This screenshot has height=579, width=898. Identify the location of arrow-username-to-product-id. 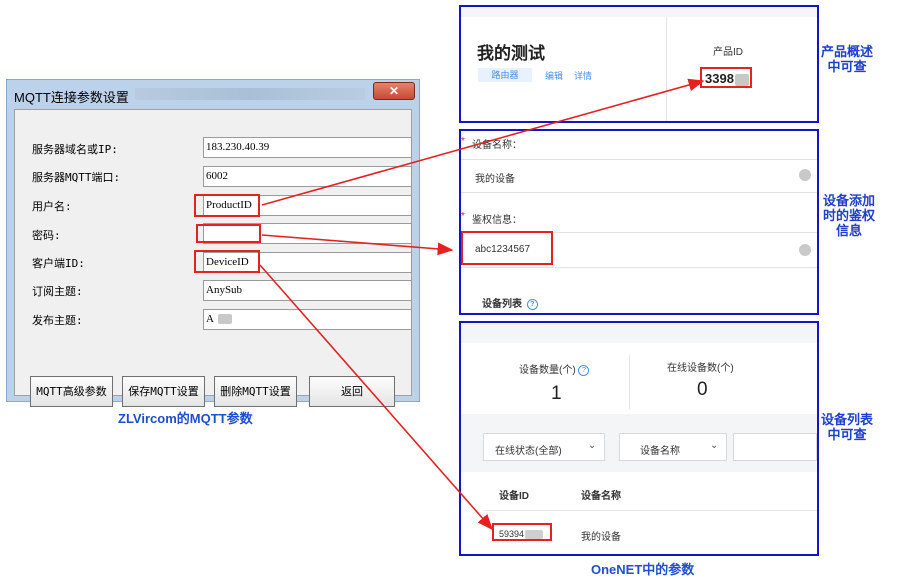
(483, 142).